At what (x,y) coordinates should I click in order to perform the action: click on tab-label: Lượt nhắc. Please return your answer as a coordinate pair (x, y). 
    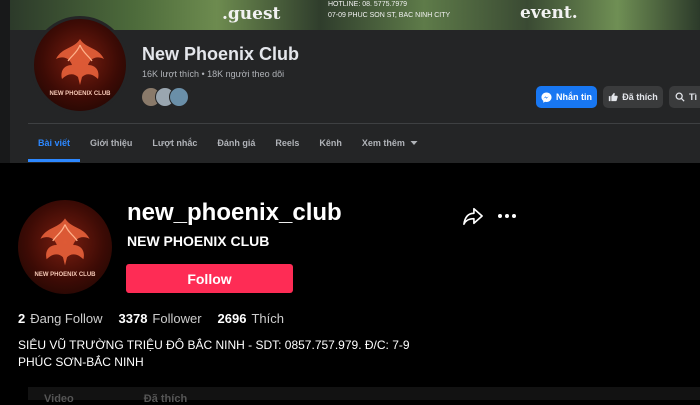
    Looking at the image, I should click on (175, 143).